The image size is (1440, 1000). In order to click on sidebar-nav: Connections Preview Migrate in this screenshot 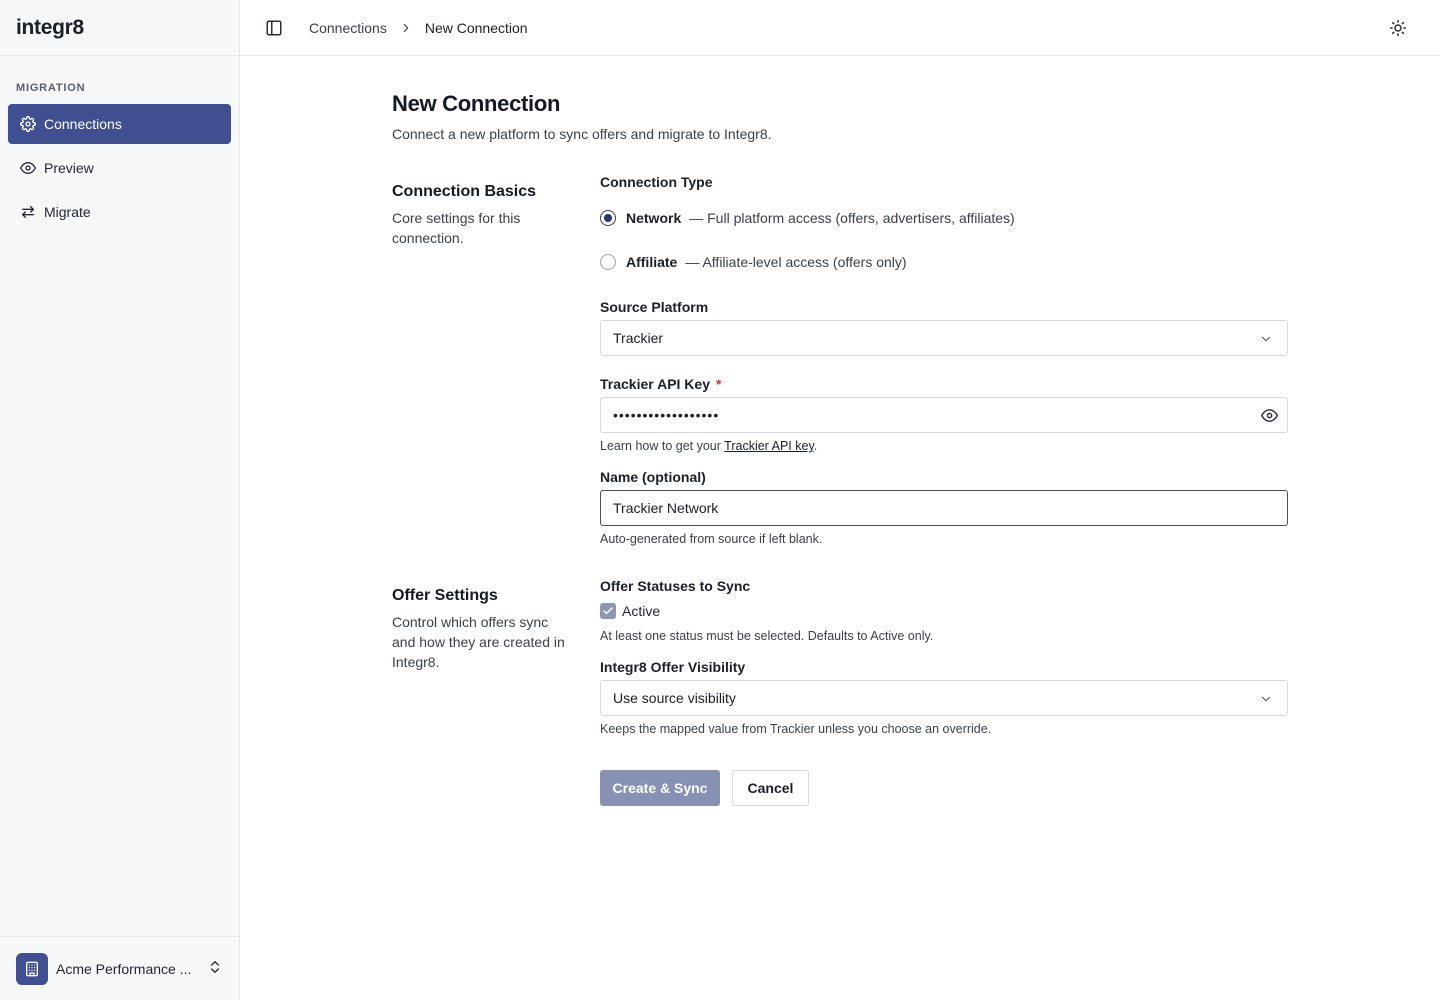, I will do `click(119, 170)`.